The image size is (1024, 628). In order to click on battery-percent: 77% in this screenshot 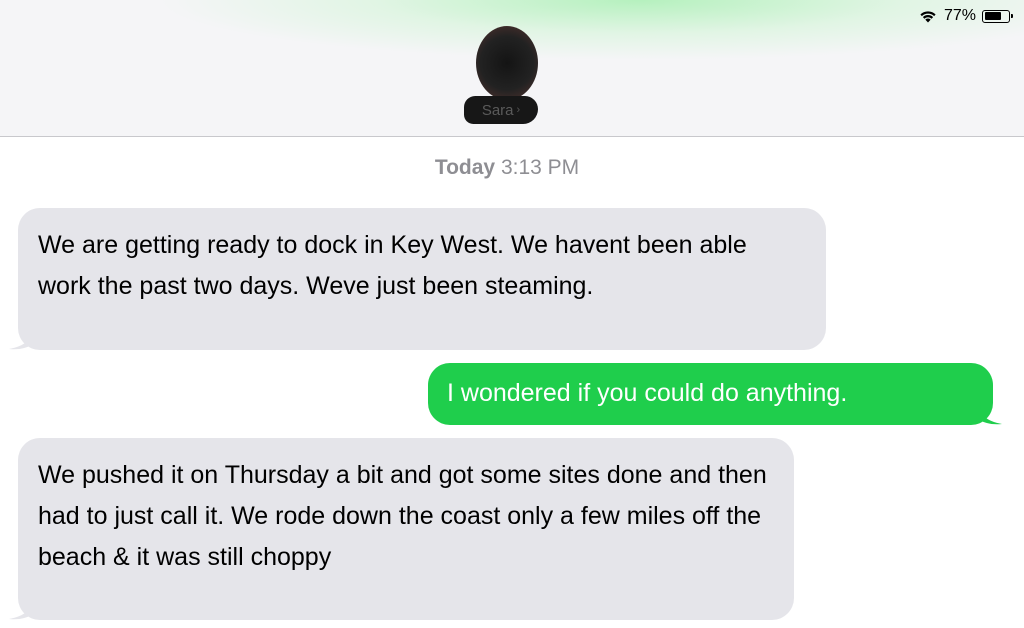, I will do `click(959, 15)`.